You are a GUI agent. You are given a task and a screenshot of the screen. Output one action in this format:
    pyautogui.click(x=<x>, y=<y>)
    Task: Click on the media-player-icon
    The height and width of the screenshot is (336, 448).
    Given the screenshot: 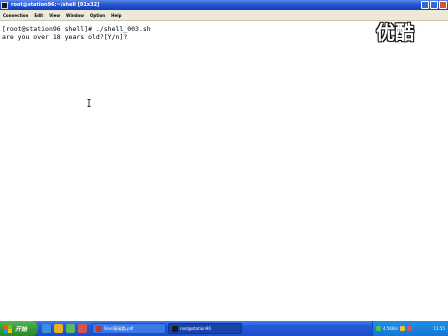 What is the action you would take?
    pyautogui.click(x=70, y=328)
    